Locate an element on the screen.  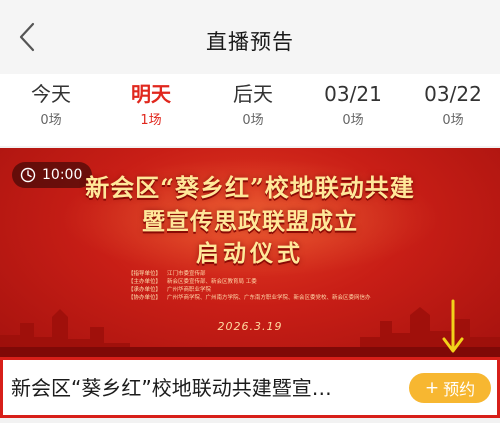
event-date: 2026.3.19 is located at coordinates (250, 326).